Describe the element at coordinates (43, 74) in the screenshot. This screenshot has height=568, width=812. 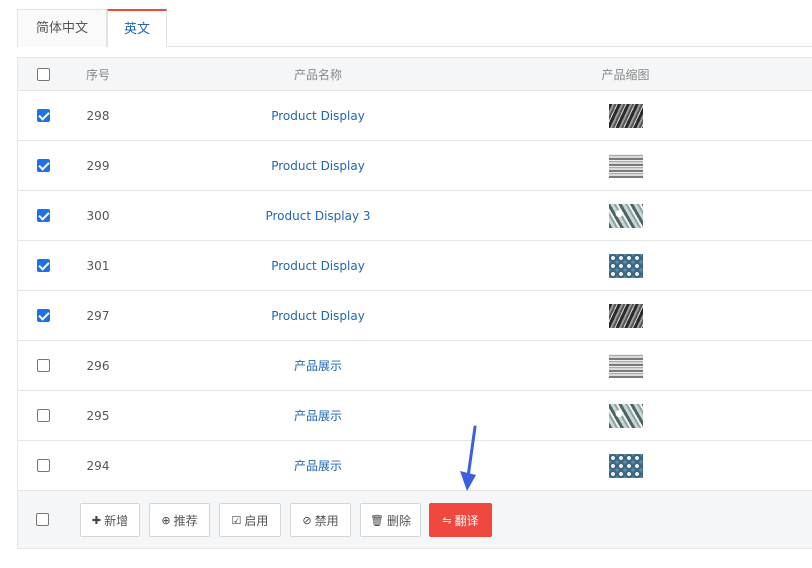
I see `select-all-checkbox` at that location.